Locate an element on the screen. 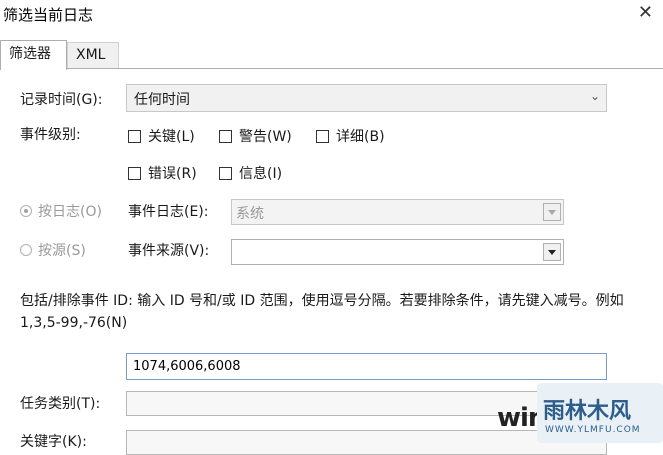  window-title: 筛选当前日志 is located at coordinates (48, 15).